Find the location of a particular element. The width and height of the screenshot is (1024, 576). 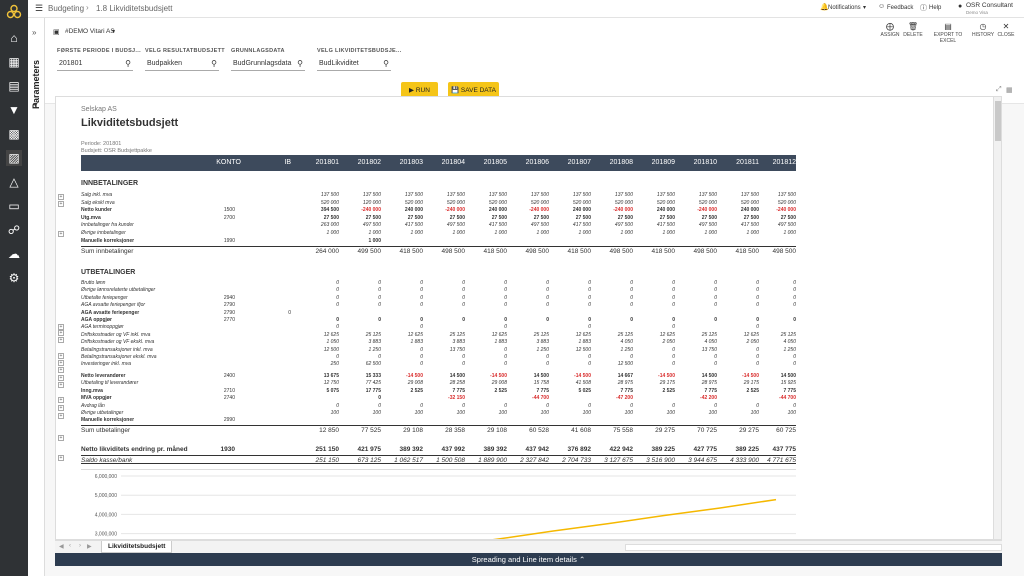

cell-value: 13 675 is located at coordinates (319, 376).